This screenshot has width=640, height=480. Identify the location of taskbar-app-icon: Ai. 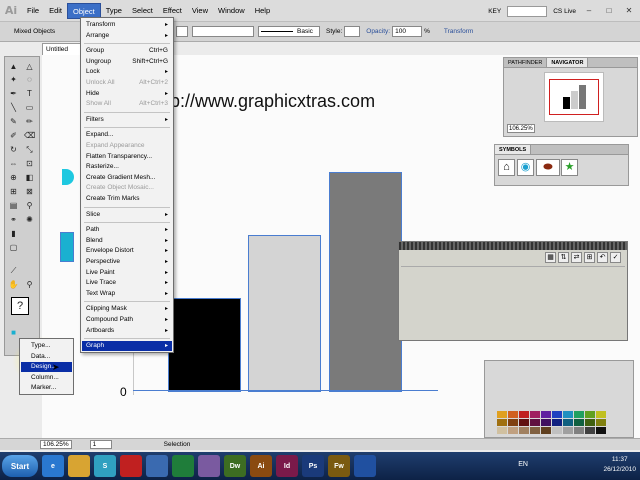
(261, 466).